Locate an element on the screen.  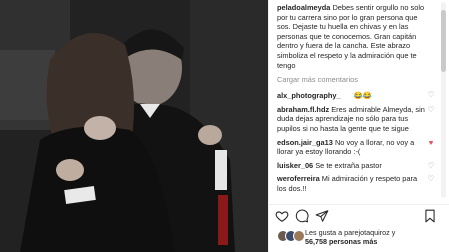
paper-plane-icon is located at coordinates (322, 216).